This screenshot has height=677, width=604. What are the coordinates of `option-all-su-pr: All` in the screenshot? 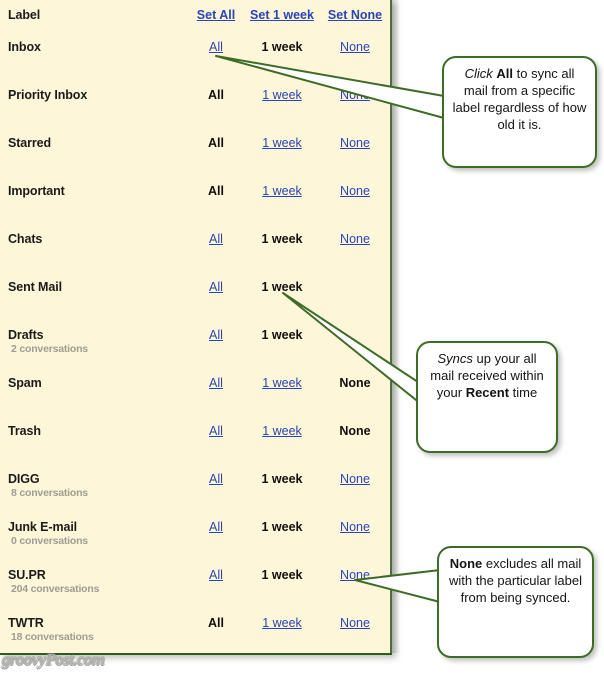 It's located at (216, 575).